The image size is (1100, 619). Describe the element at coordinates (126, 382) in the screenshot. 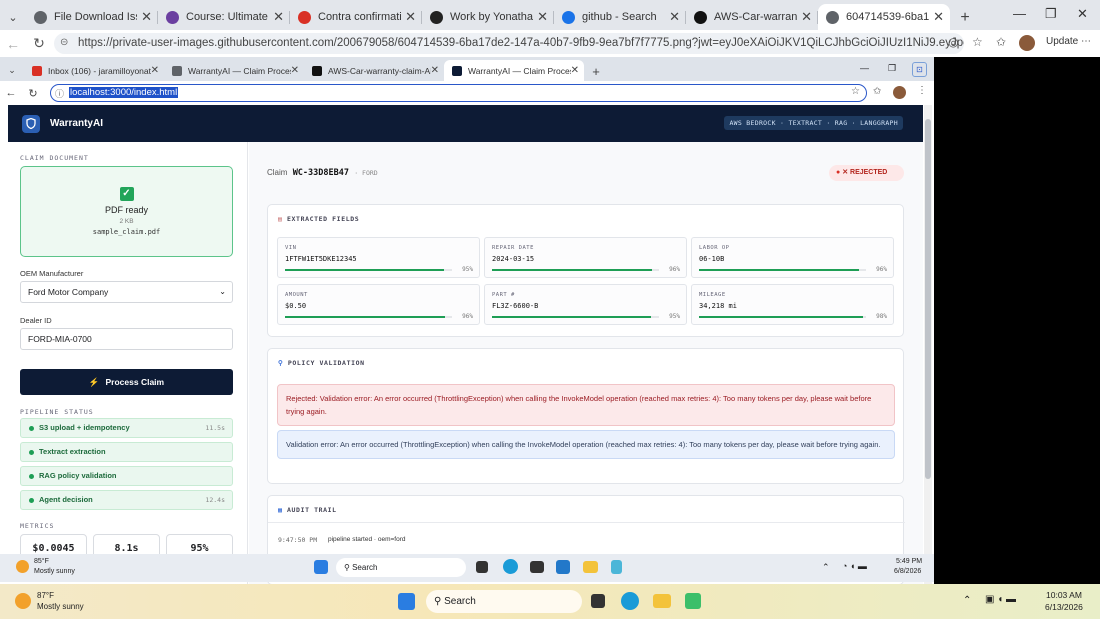

I see `process-claim-button: ⚡ Process Claim` at that location.